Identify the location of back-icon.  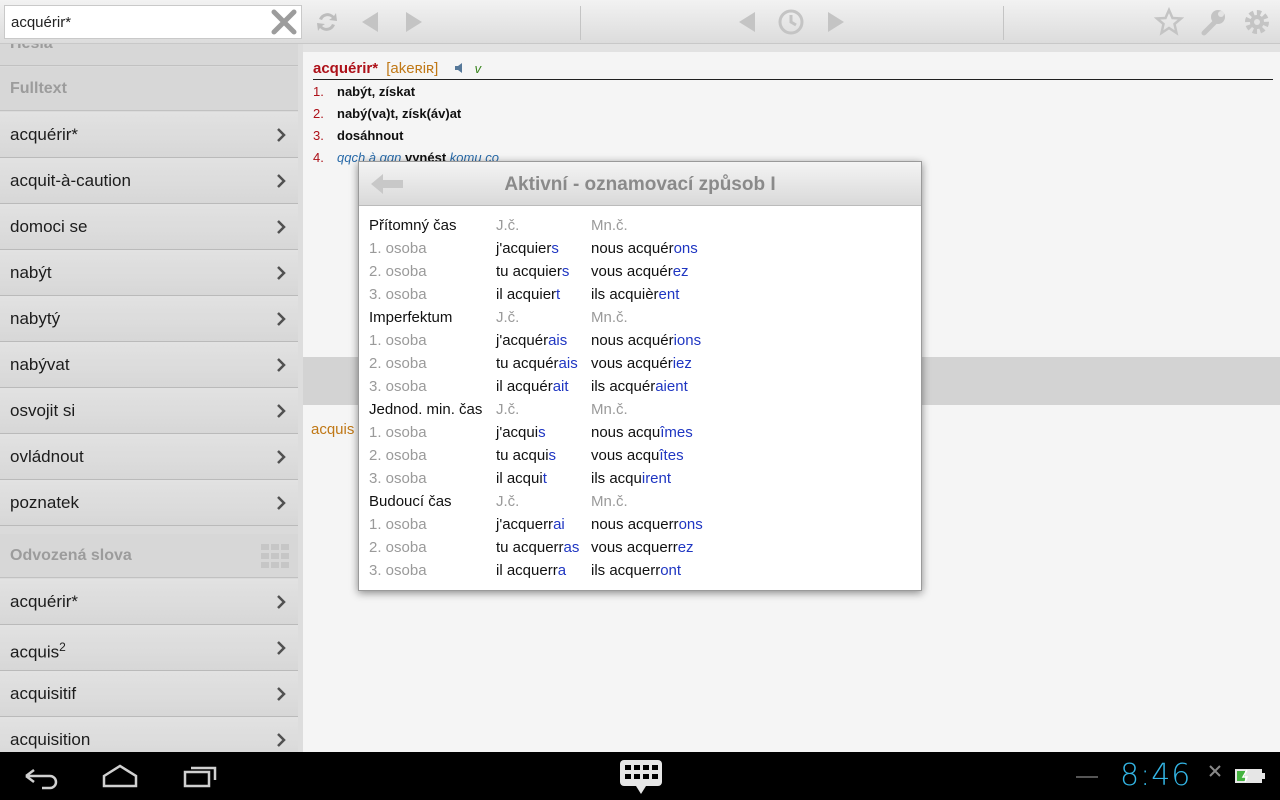
(41, 776).